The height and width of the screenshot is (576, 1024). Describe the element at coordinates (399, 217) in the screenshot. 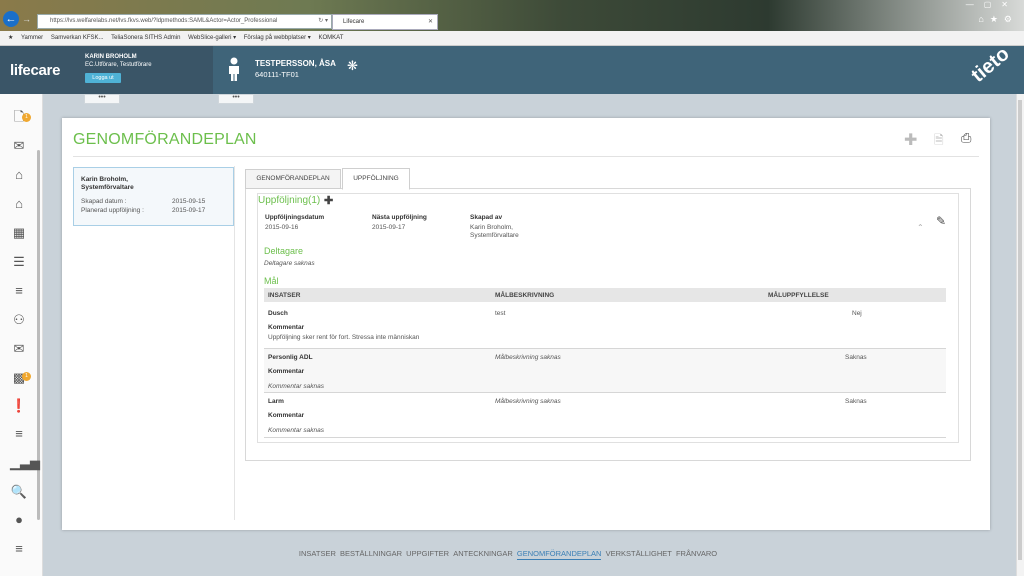

I see `next-followup-label: Nästa uppföljning` at that location.